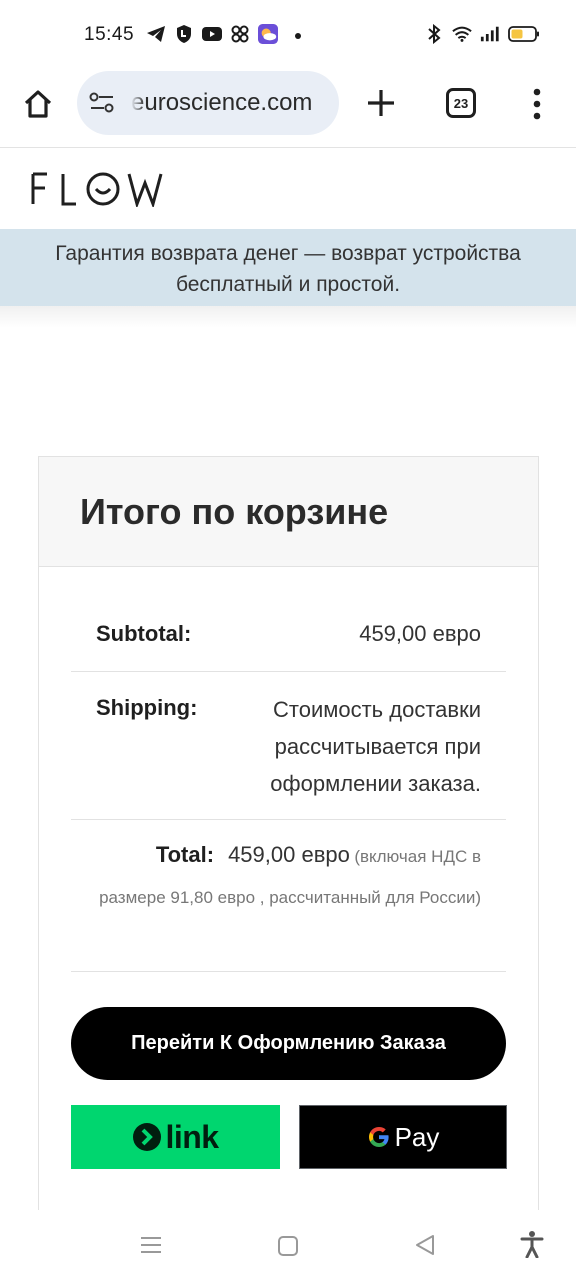 This screenshot has height=1280, width=576. Describe the element at coordinates (109, 34) in the screenshot. I see `clock: 15:45` at that location.